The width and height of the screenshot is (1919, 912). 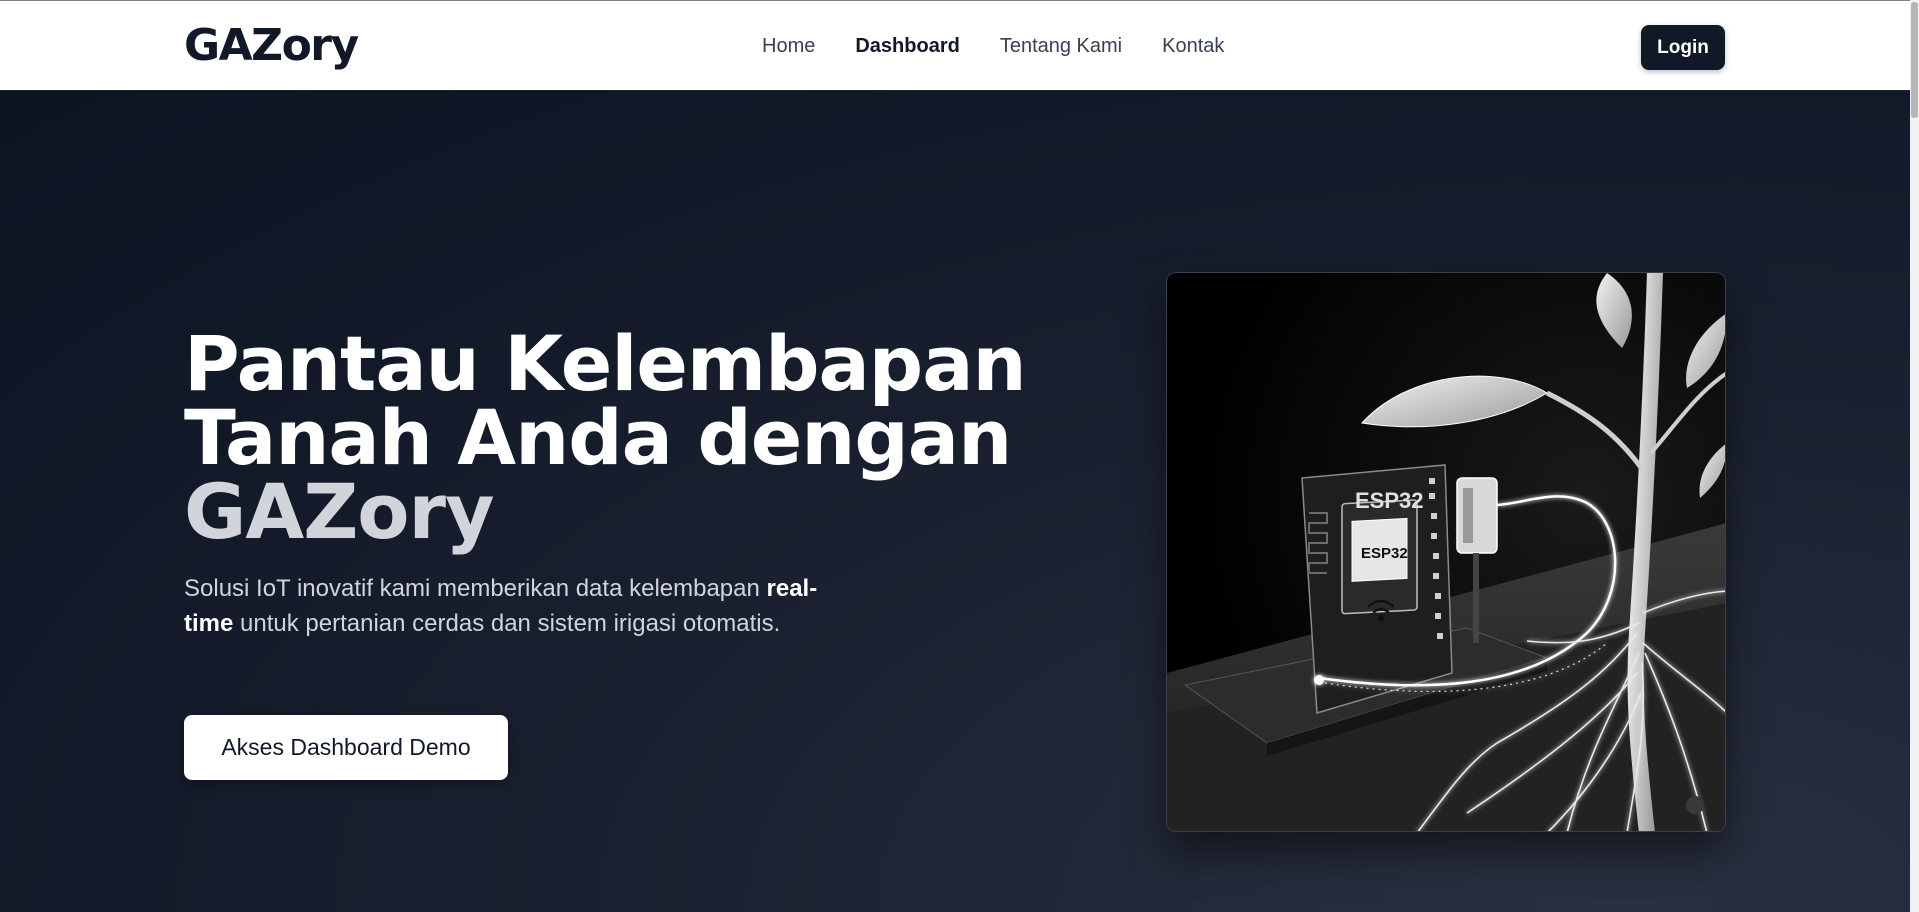 What do you see at coordinates (1377, 589) in the screenshot?
I see `esp32-board: ESP32 ESP32` at bounding box center [1377, 589].